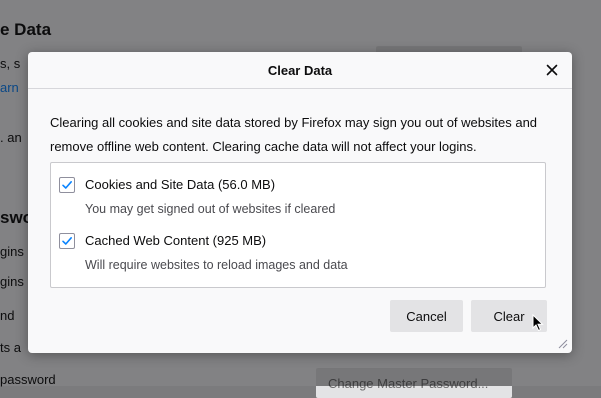 The height and width of the screenshot is (398, 601). I want to click on mouse-pointer-icon, so click(538, 323).